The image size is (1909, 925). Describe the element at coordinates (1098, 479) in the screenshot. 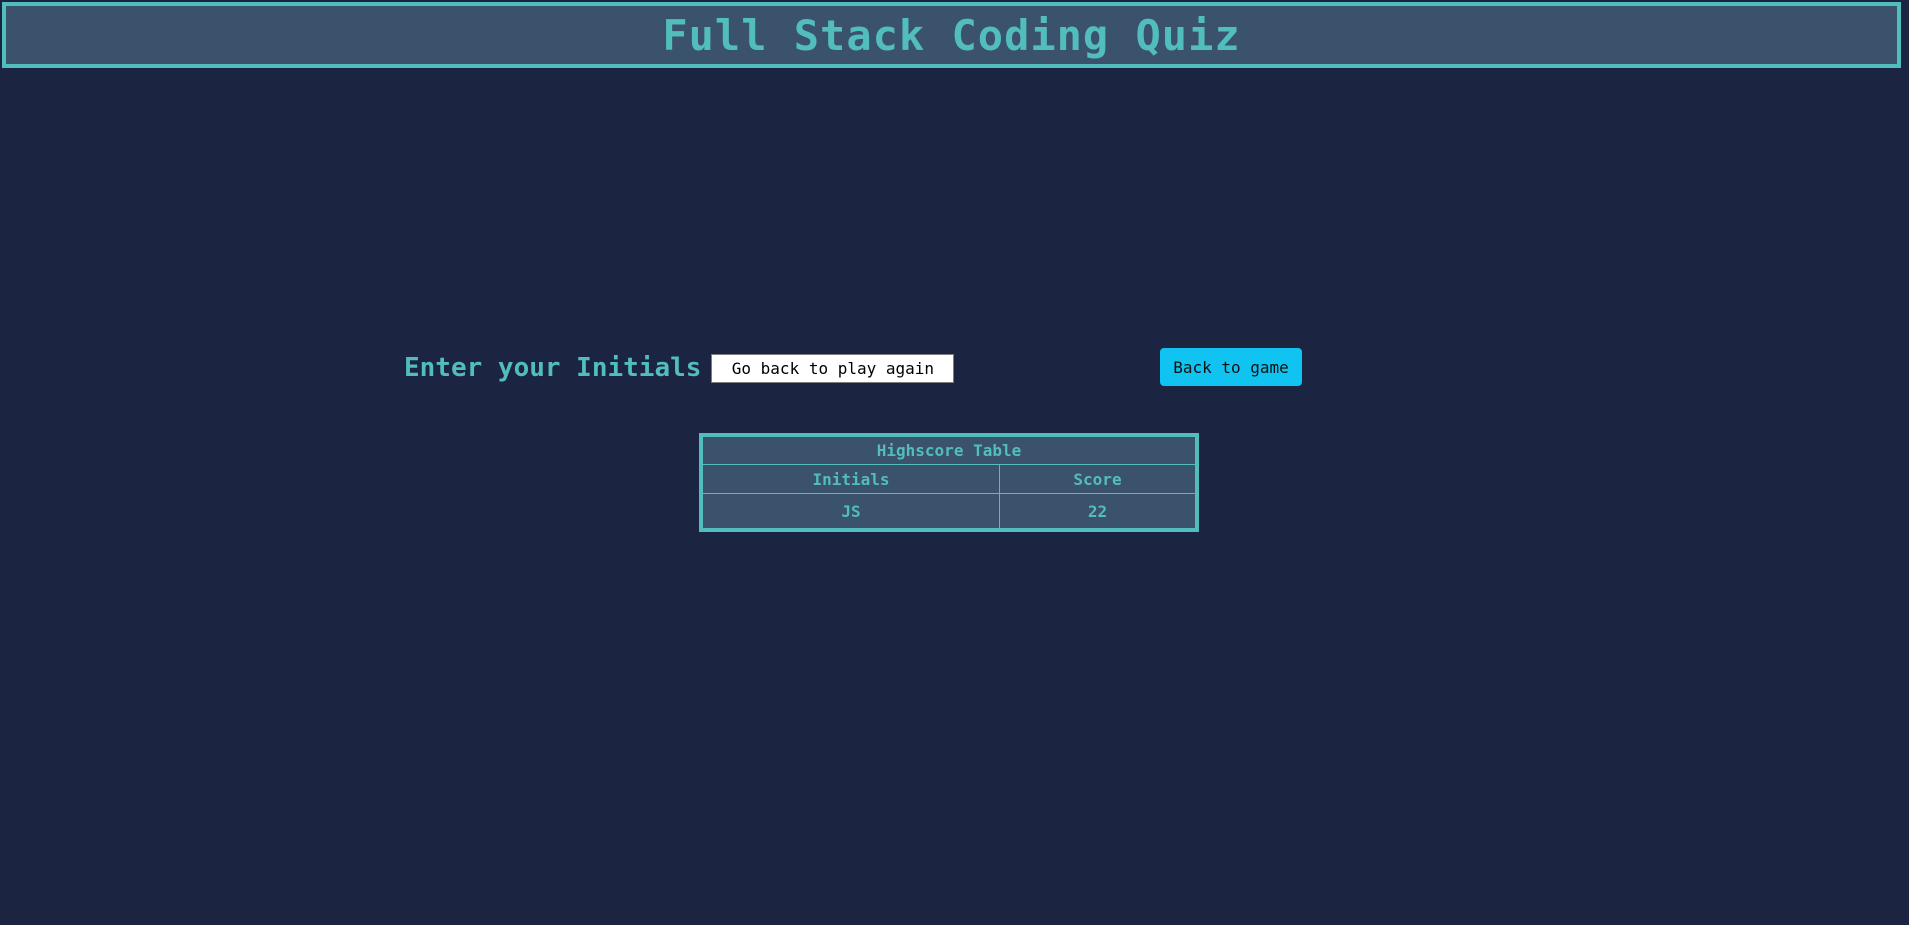

I see `column-header-score: Score` at that location.